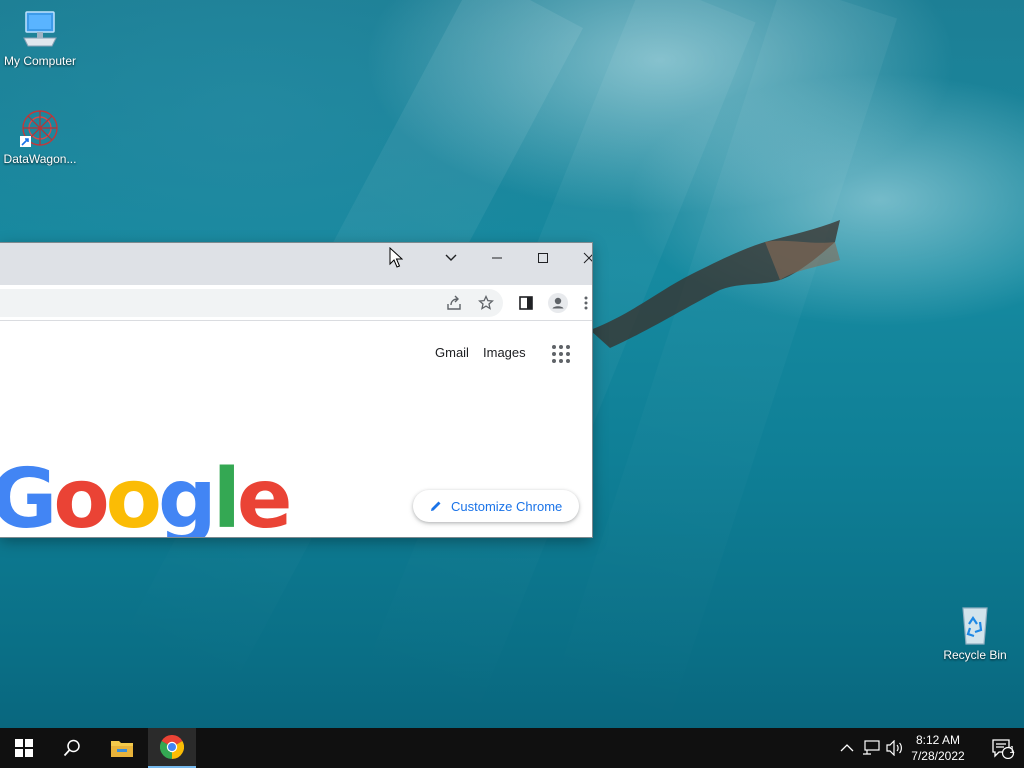 This screenshot has width=1024, height=768. What do you see at coordinates (512, 748) in the screenshot?
I see `taskbar: 8:12 AM 7/28/2022 1` at bounding box center [512, 748].